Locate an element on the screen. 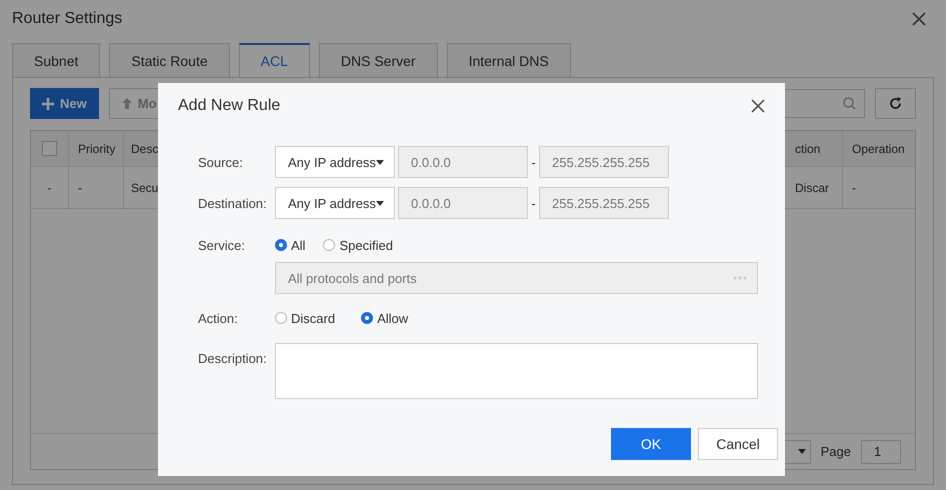  radio-label: Specified is located at coordinates (366, 245).